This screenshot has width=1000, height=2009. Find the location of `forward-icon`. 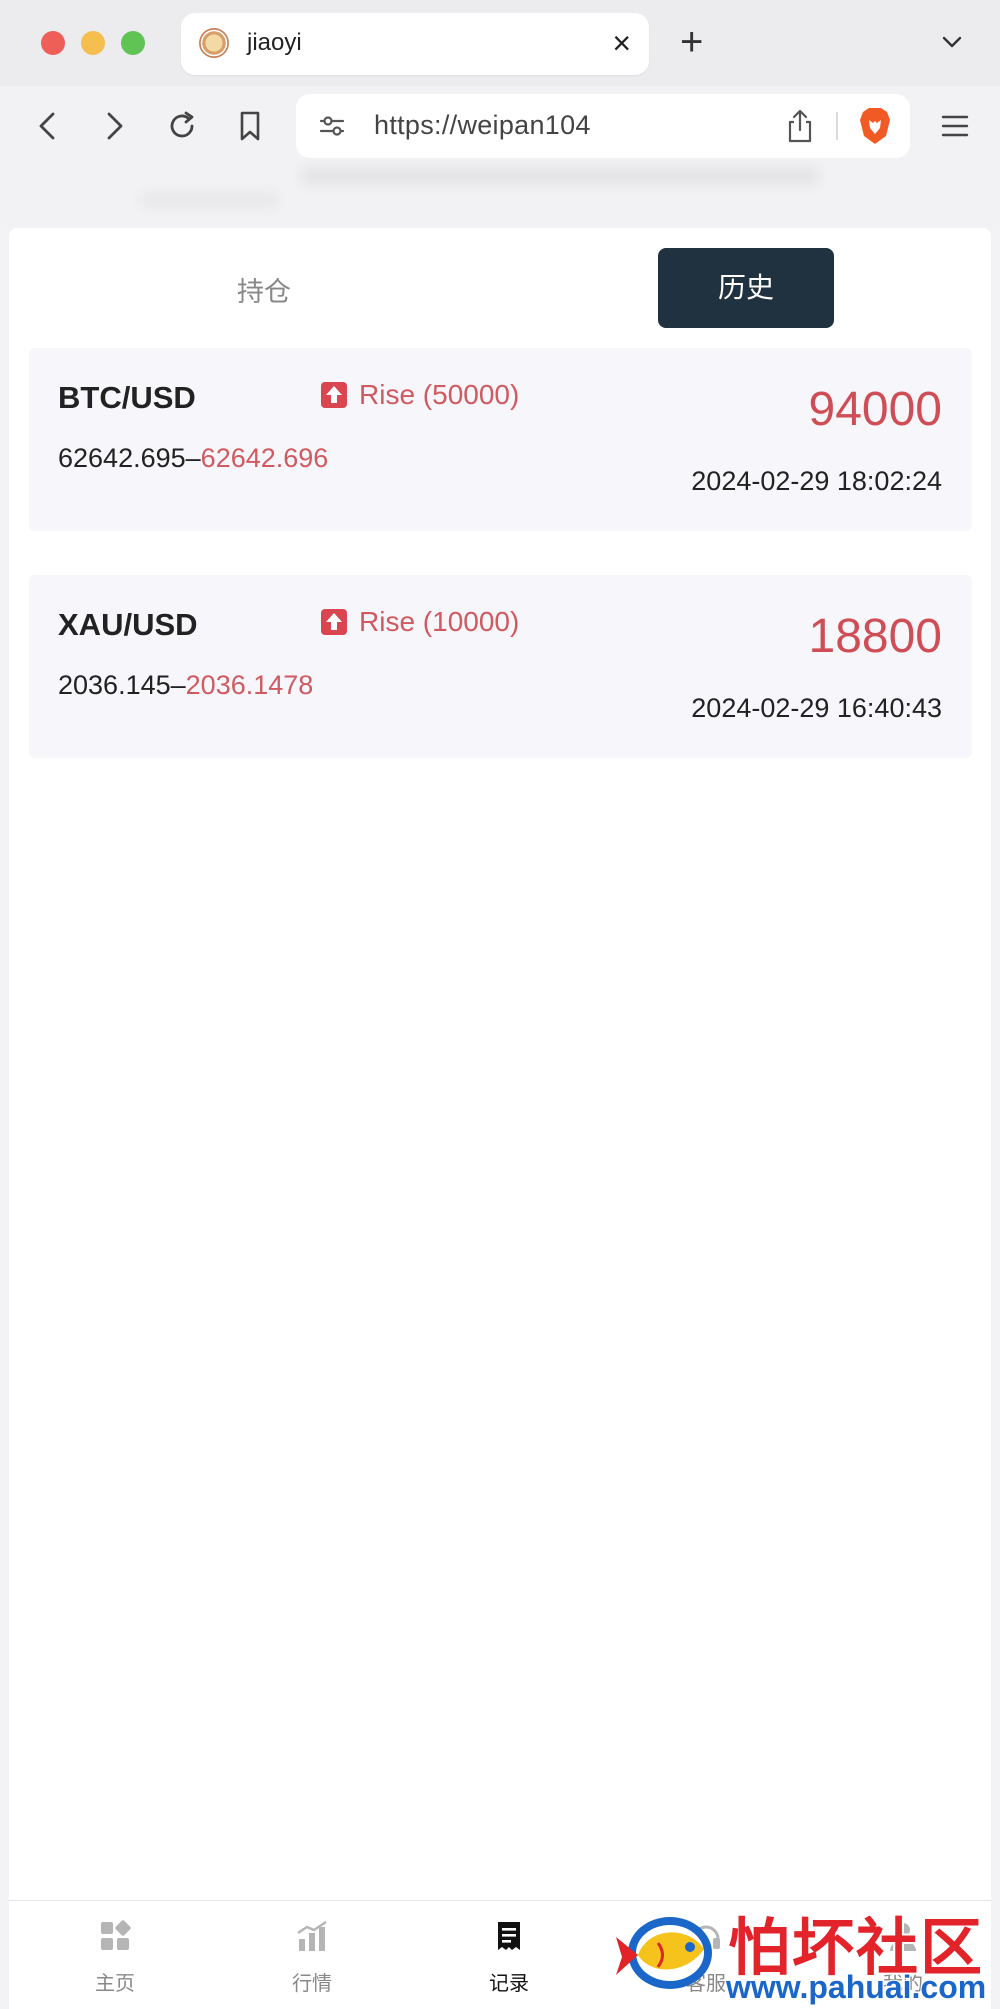

forward-icon is located at coordinates (114, 126).